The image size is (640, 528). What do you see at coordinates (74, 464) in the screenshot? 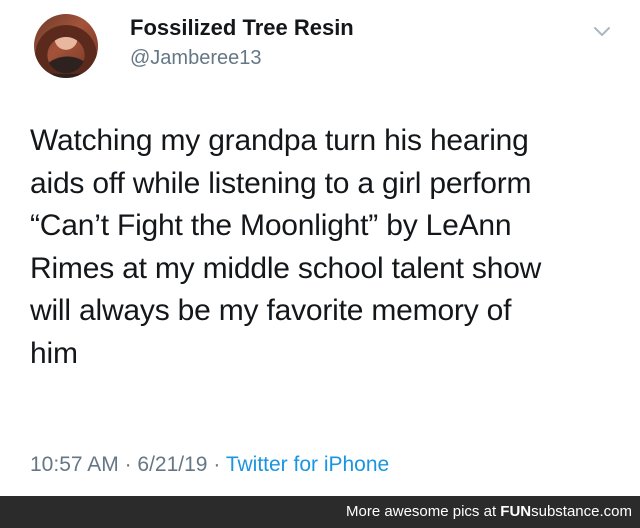
I see `tweet-time: 10:57 AM` at bounding box center [74, 464].